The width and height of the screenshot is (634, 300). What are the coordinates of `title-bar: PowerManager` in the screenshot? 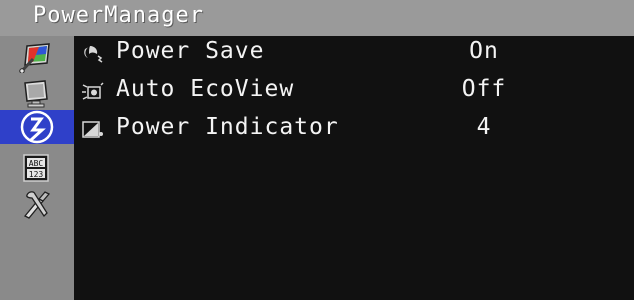 It's located at (317, 18).